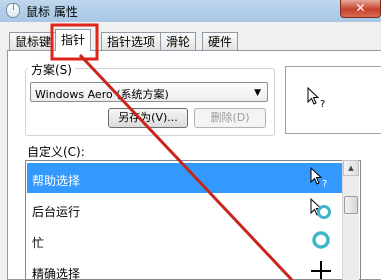 This screenshot has height=280, width=381. I want to click on tab-pointer-options: 指针选项, so click(131, 41).